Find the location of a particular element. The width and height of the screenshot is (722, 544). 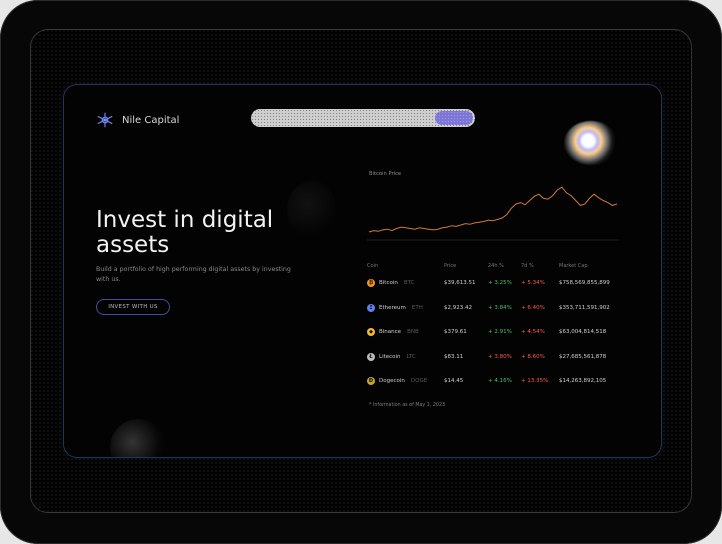

change-7d-cell: + 5.34% is located at coordinates (533, 283).